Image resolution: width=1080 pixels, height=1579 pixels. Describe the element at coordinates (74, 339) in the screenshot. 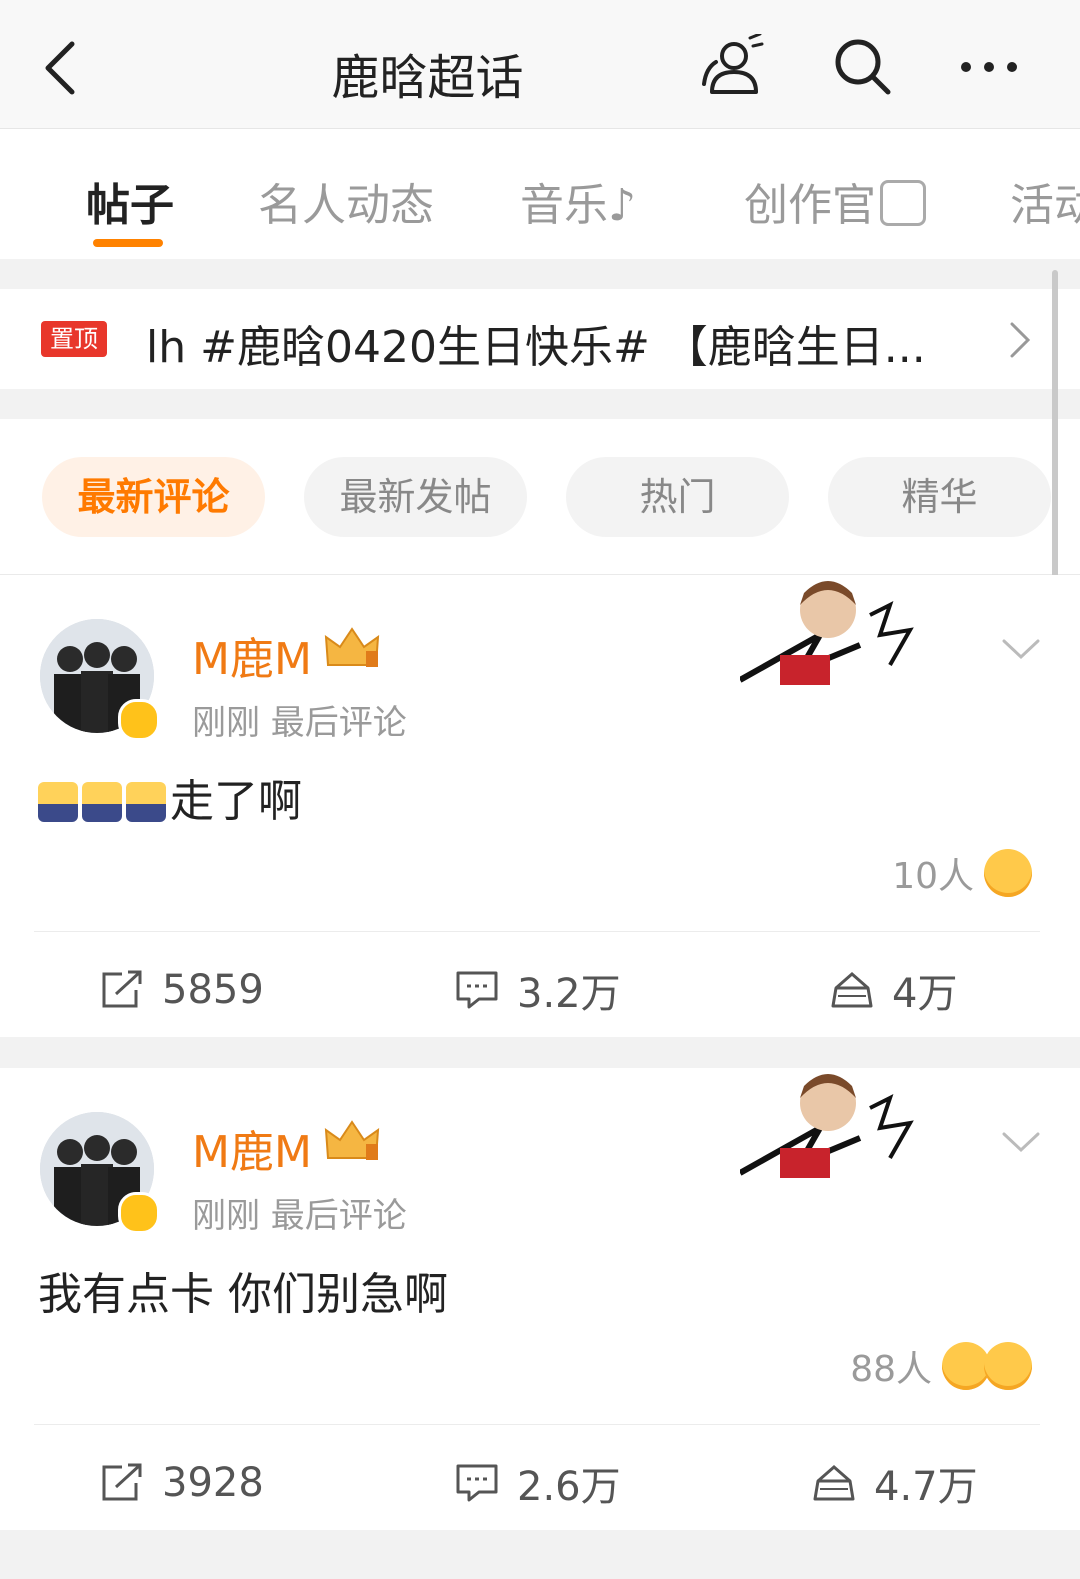

I see `pinned-badge: 置顶` at that location.